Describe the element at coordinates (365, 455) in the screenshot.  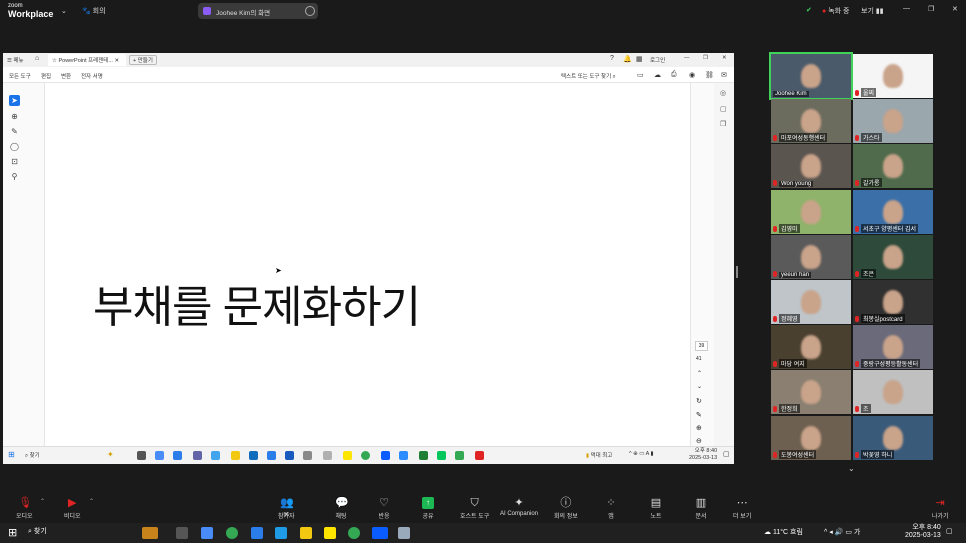
I see `chrome-icon` at that location.